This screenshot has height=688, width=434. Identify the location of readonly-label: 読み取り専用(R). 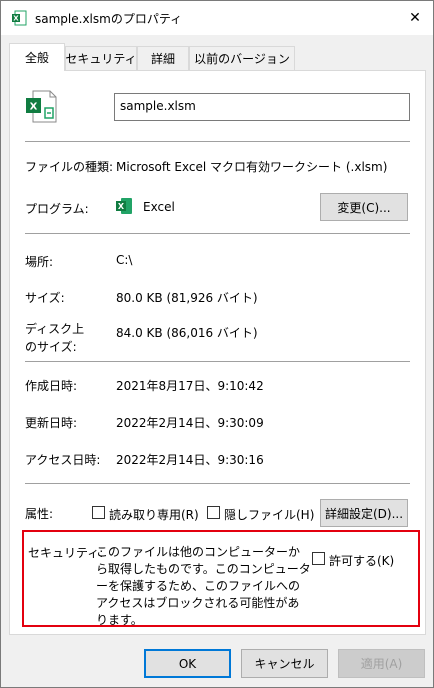
(154, 515).